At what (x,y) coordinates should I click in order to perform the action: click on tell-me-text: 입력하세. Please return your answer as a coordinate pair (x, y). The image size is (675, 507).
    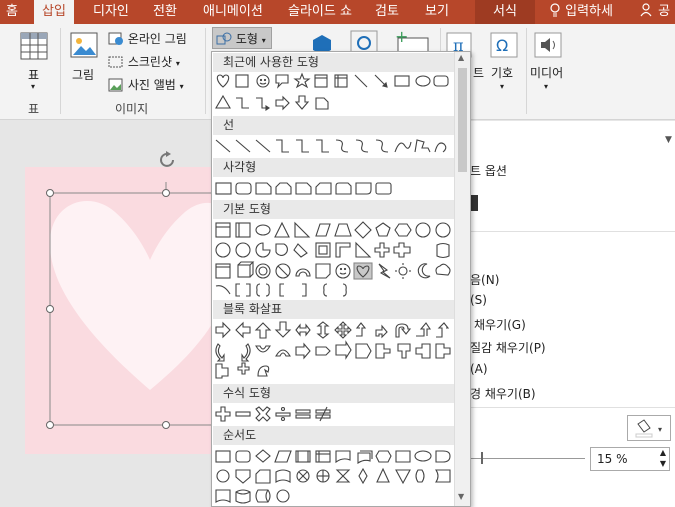
    Looking at the image, I should click on (589, 11).